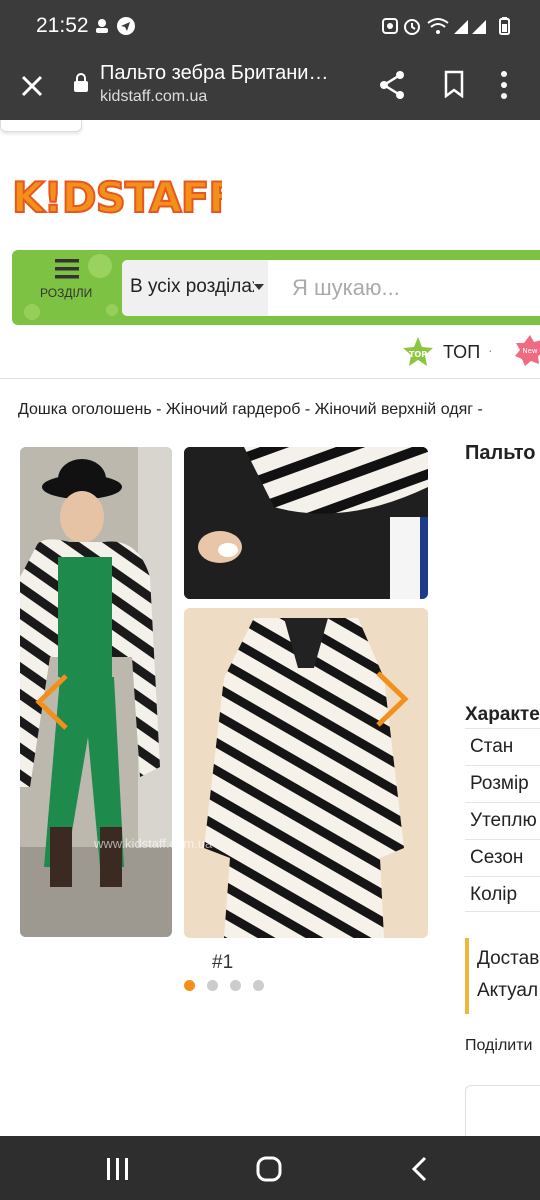 The height and width of the screenshot is (1200, 540). What do you see at coordinates (502, 820) in the screenshot?
I see `characteristic-row: Утеплю` at bounding box center [502, 820].